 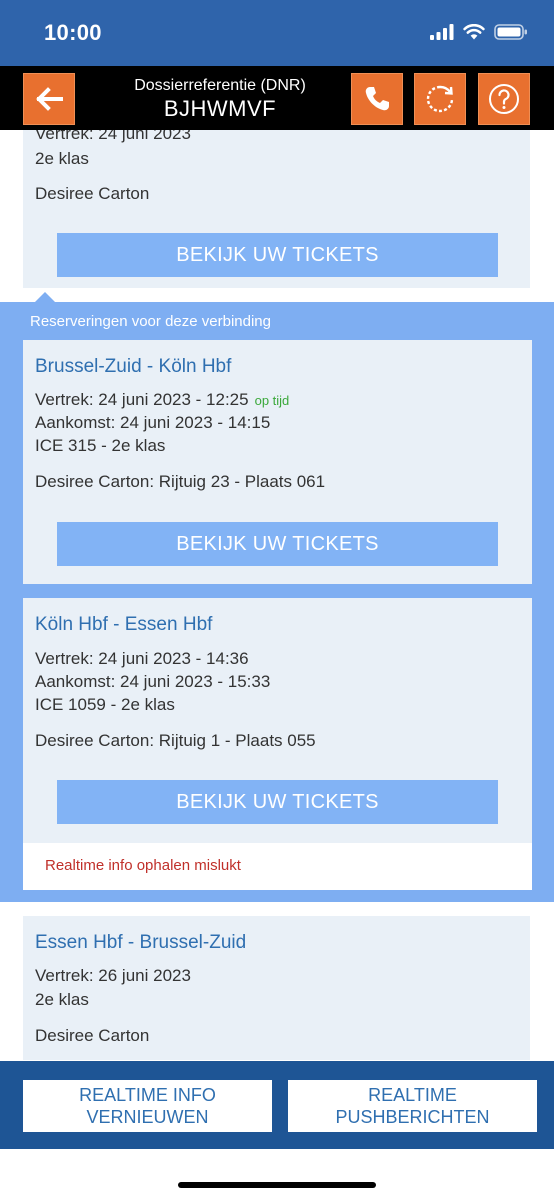 What do you see at coordinates (153, 681) in the screenshot?
I see `arrival-text: Aankomst: 24 juni 2023 - 15:33` at bounding box center [153, 681].